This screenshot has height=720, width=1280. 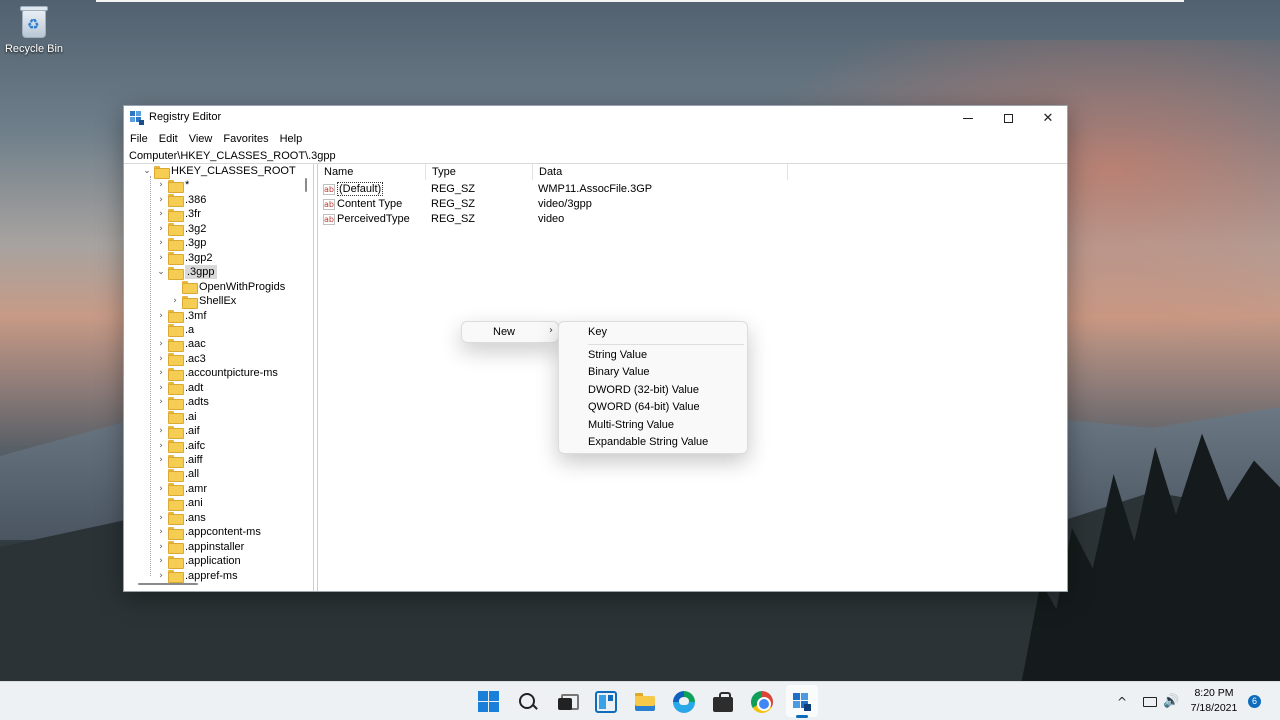 What do you see at coordinates (1254, 701) in the screenshot?
I see `notification-badge: 6` at bounding box center [1254, 701].